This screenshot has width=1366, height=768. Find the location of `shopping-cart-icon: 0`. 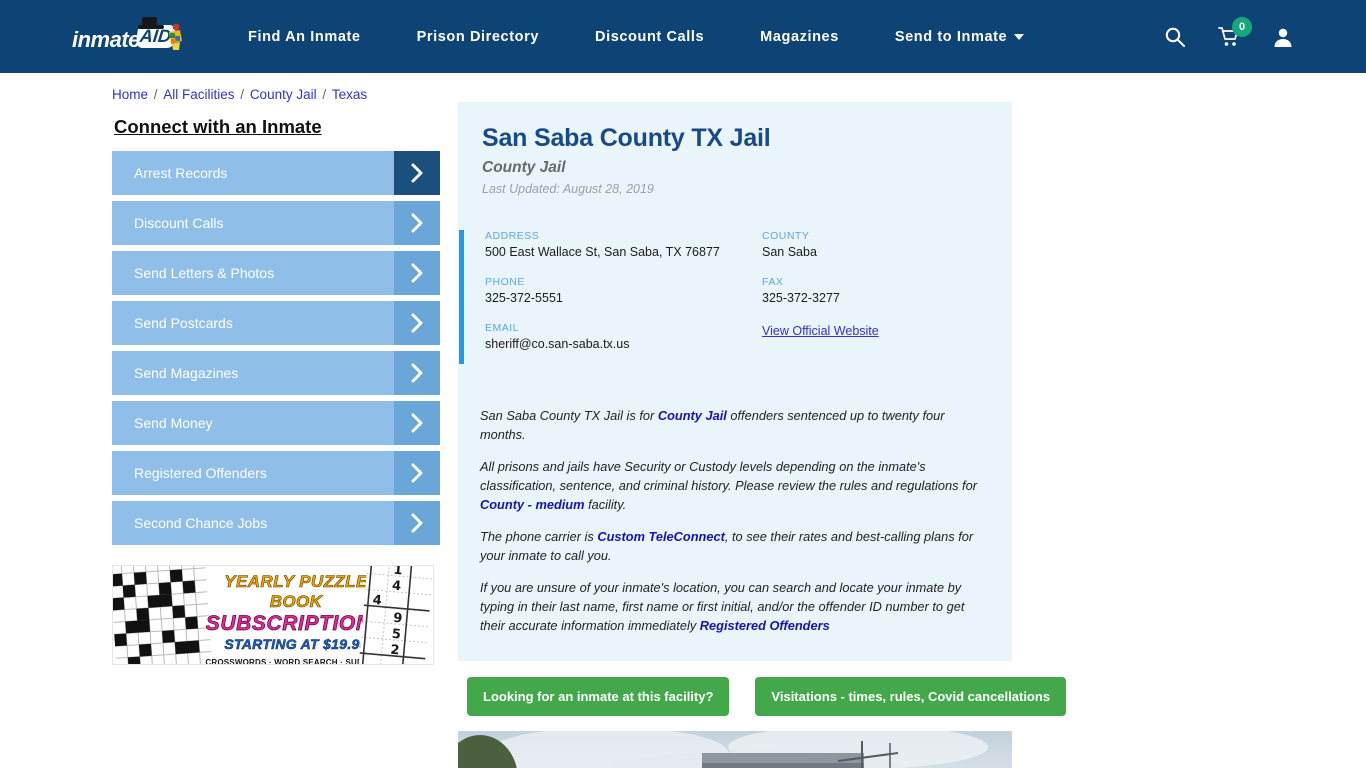

shopping-cart-icon: 0 is located at coordinates (1235, 32).